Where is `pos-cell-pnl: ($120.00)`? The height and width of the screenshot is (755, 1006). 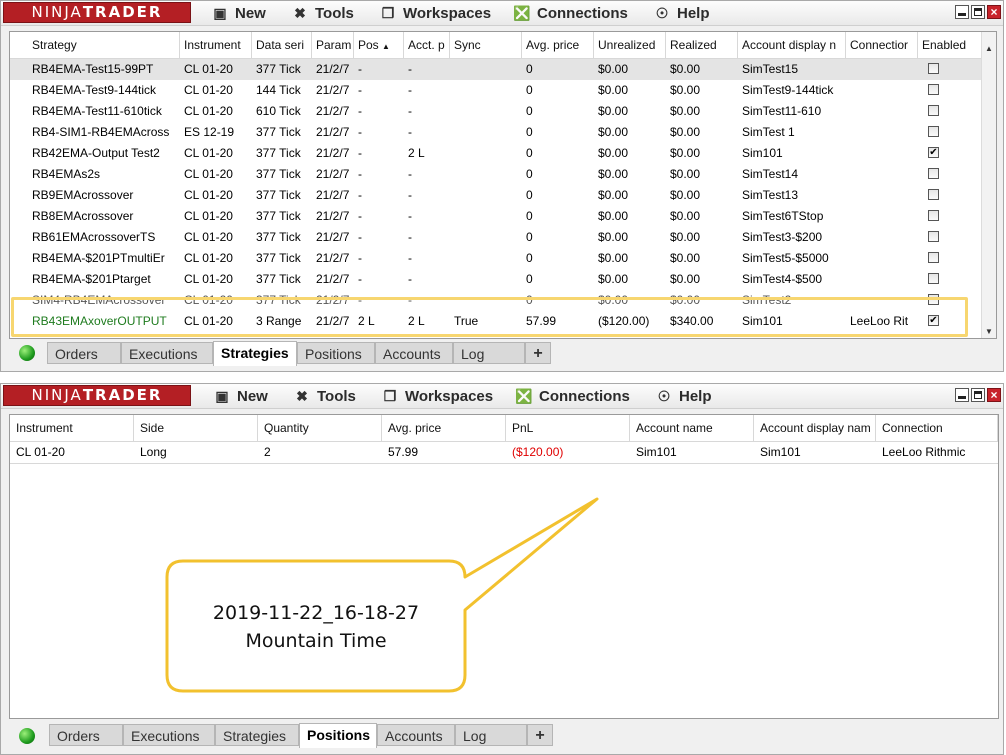
pos-cell-pnl: ($120.00) is located at coordinates (538, 452).